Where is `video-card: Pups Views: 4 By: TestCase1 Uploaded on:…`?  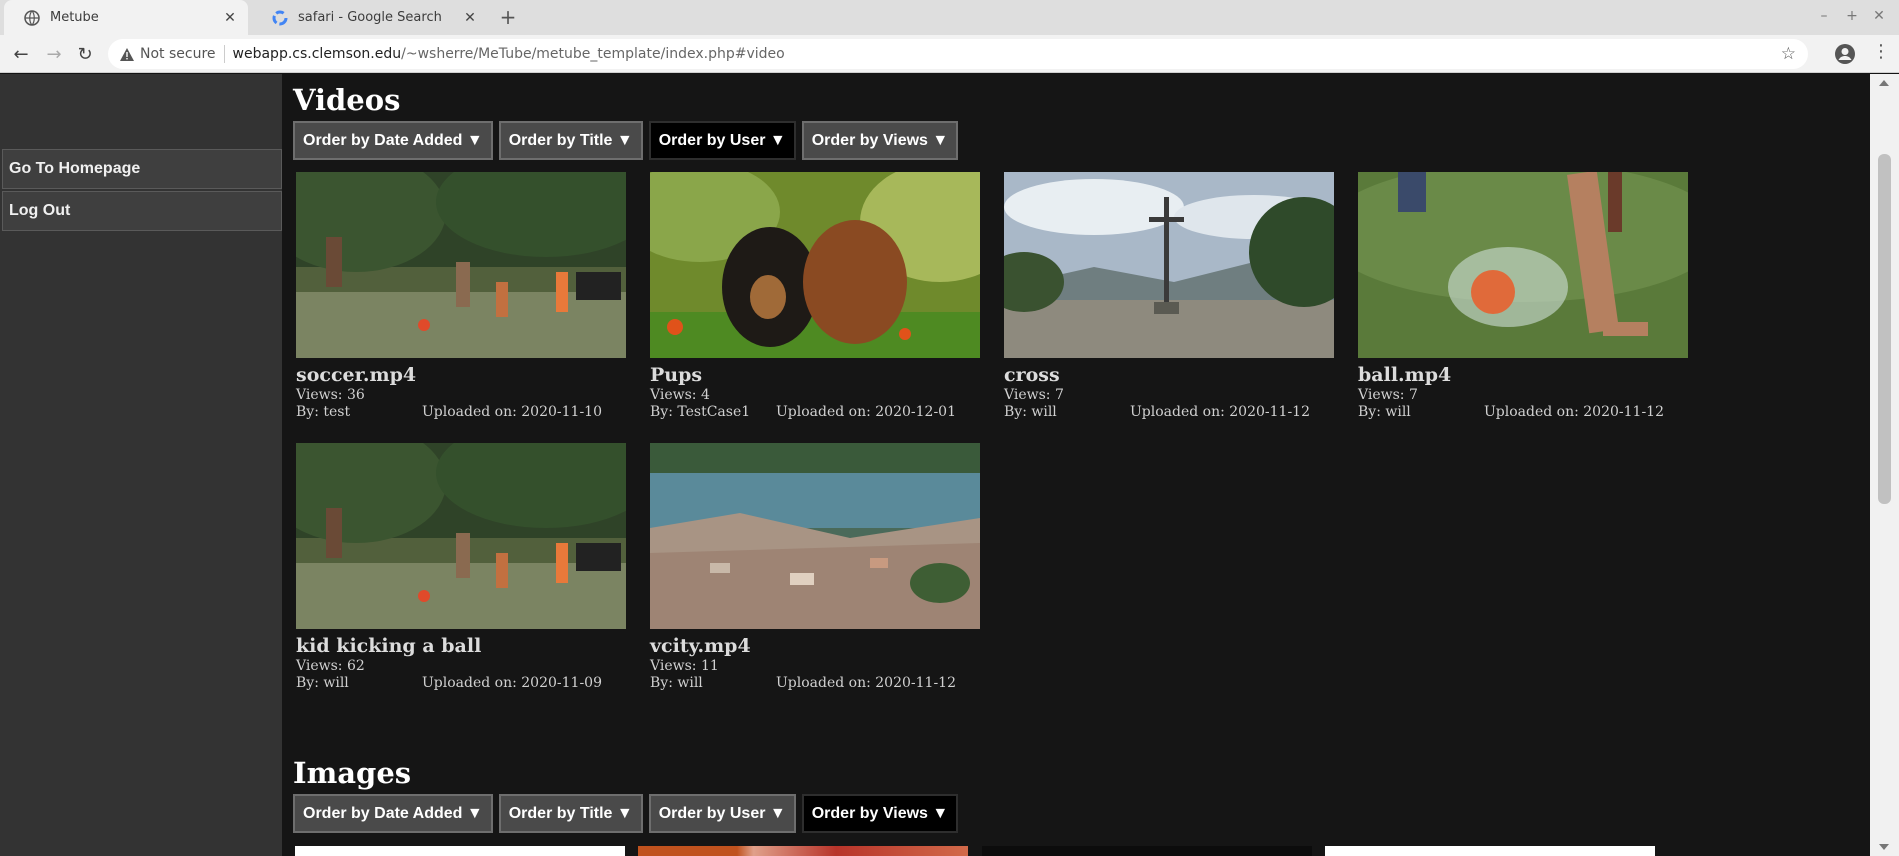
video-card: Pups Views: 4 By: TestCase1 Uploaded on:… is located at coordinates (815, 297).